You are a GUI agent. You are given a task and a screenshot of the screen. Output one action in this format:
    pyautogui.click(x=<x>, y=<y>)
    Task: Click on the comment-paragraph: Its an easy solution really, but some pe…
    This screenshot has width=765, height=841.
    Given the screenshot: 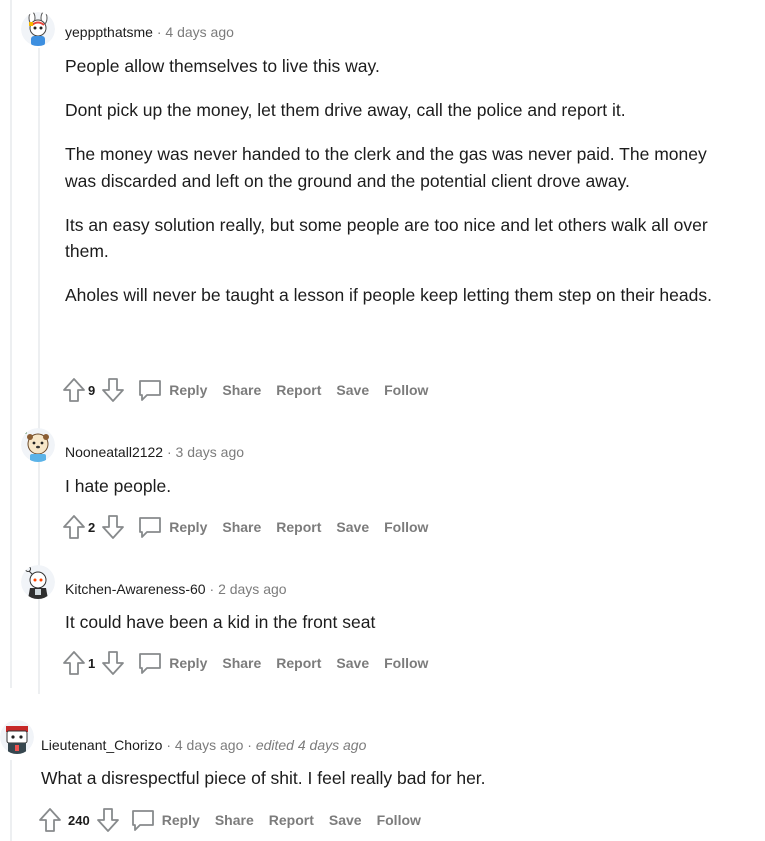 What is the action you would take?
    pyautogui.click(x=386, y=238)
    